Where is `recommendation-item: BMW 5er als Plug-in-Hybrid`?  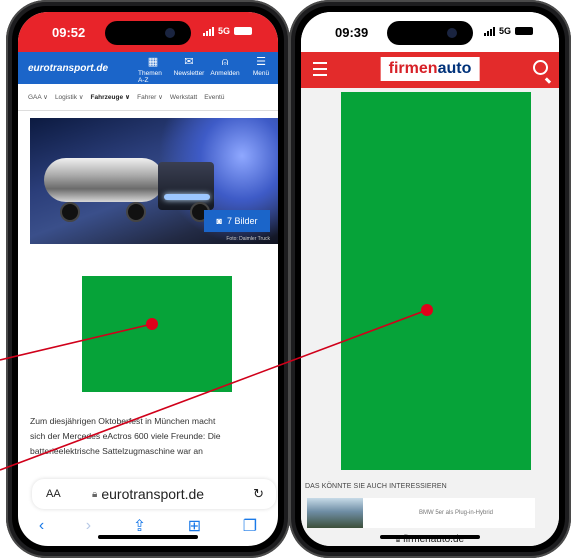
recommendation-item: BMW 5er als Plug-in-Hybrid is located at coordinates (421, 513).